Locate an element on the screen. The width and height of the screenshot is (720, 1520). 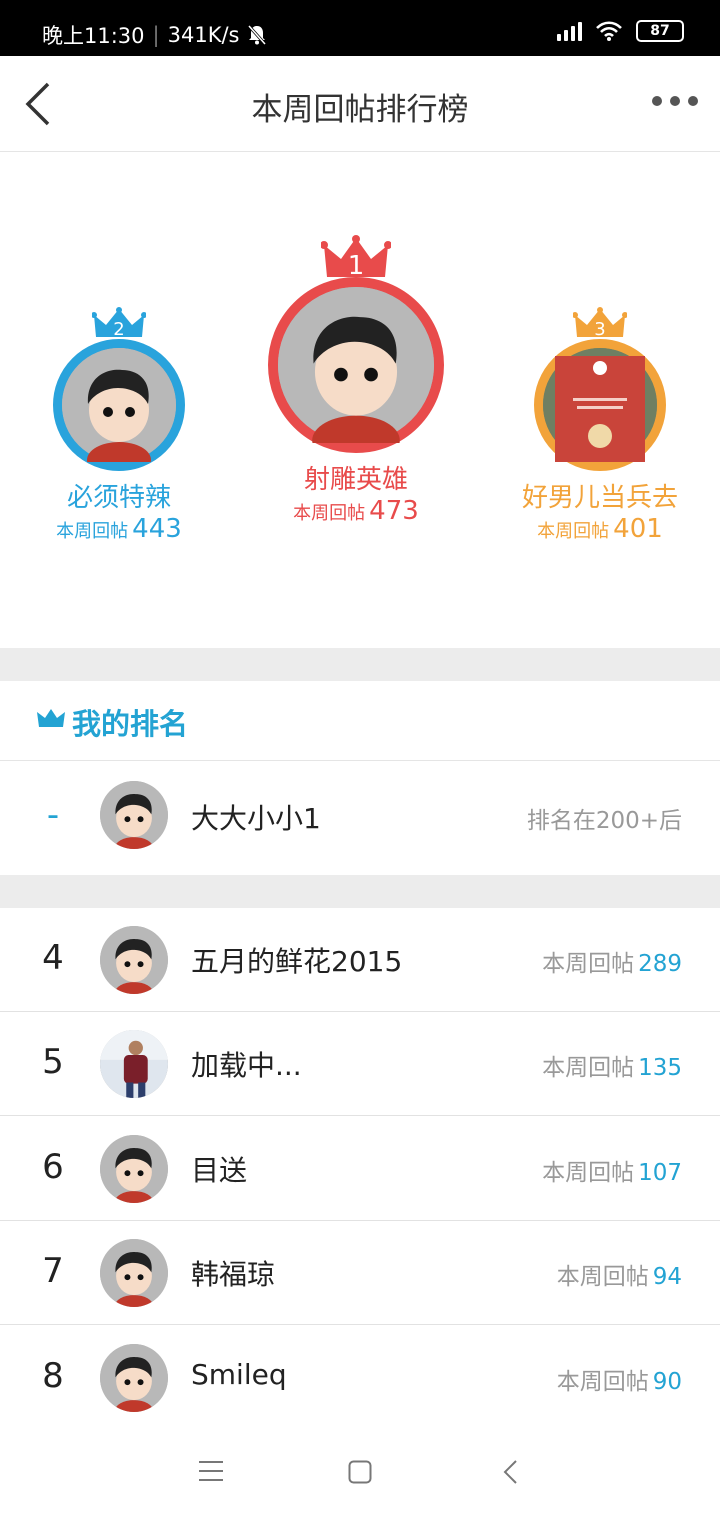
list-reply-count: 本周回帖 135 is located at coordinates (612, 1068).